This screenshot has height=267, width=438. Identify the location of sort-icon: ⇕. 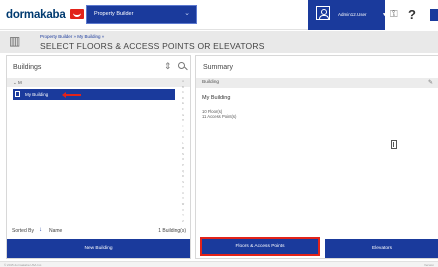
(168, 66).